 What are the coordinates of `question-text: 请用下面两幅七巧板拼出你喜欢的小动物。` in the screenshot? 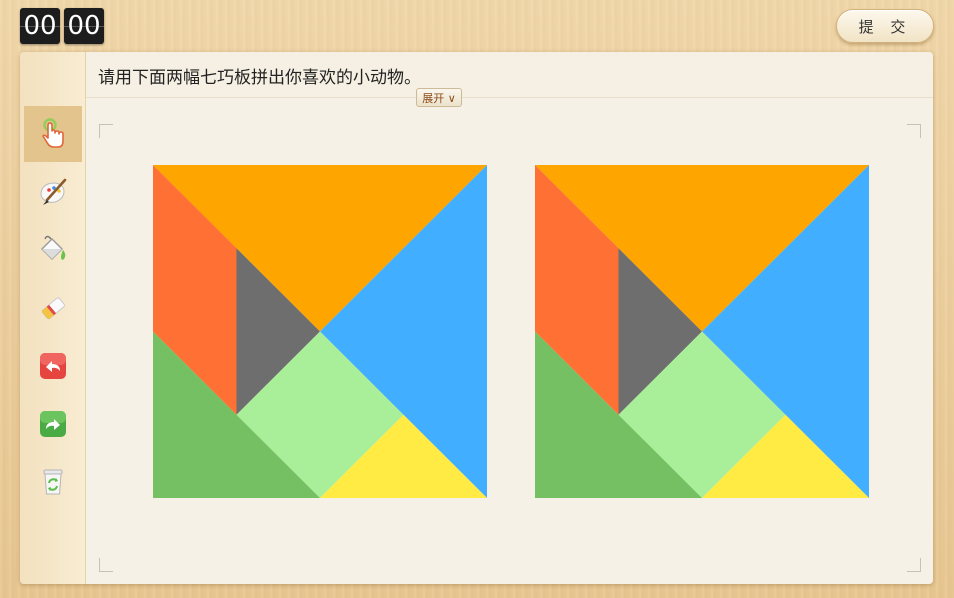 It's located at (259, 78).